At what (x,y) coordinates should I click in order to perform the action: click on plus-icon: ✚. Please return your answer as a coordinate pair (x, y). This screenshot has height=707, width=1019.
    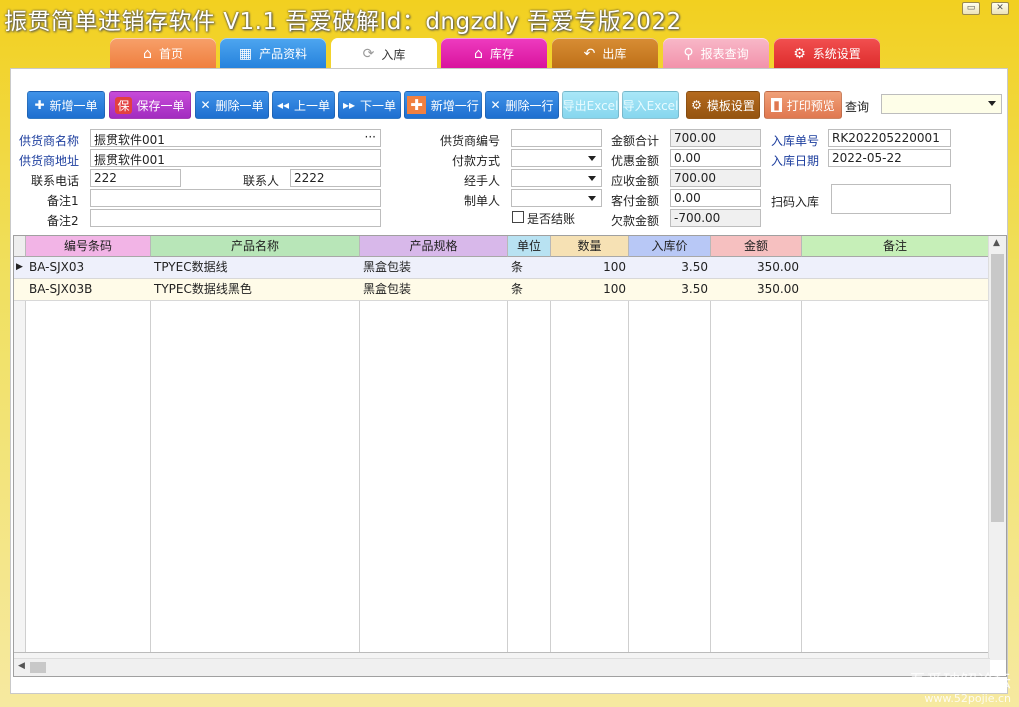
    Looking at the image, I should click on (39, 105).